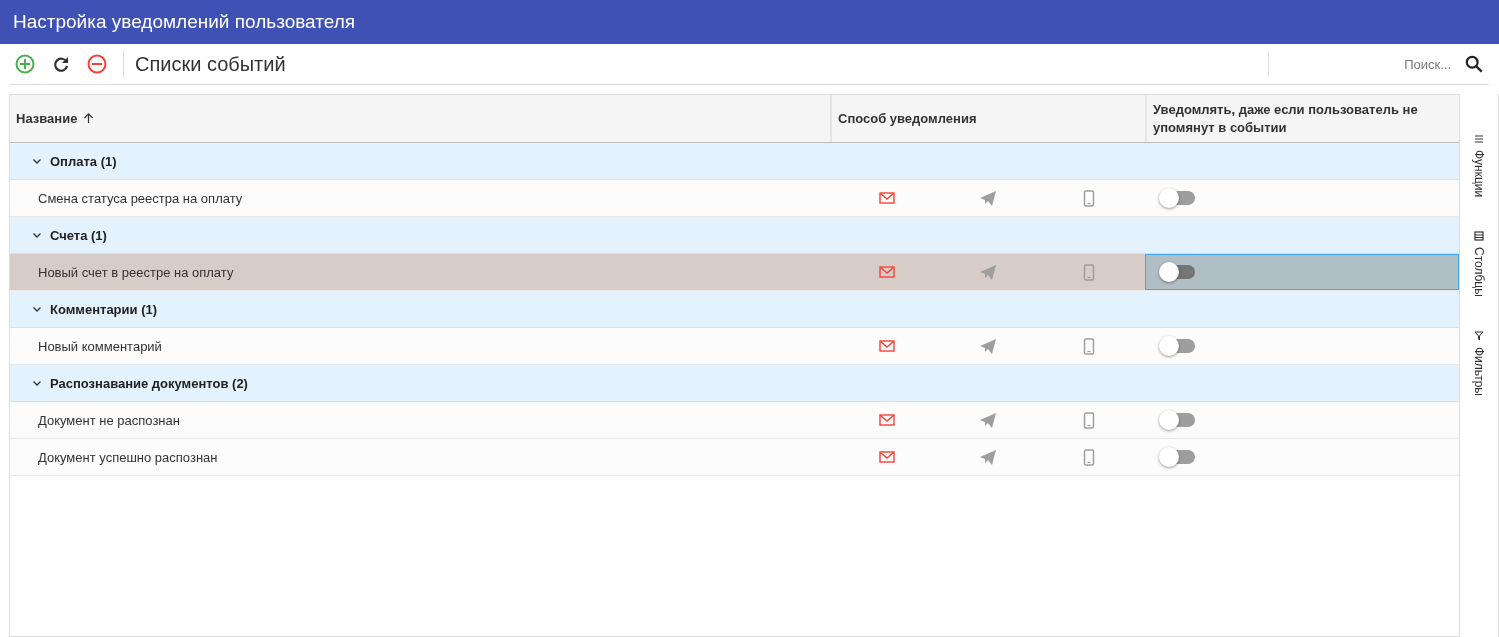  Describe the element at coordinates (100, 346) in the screenshot. I see `event-name: Новый комментарий` at that location.